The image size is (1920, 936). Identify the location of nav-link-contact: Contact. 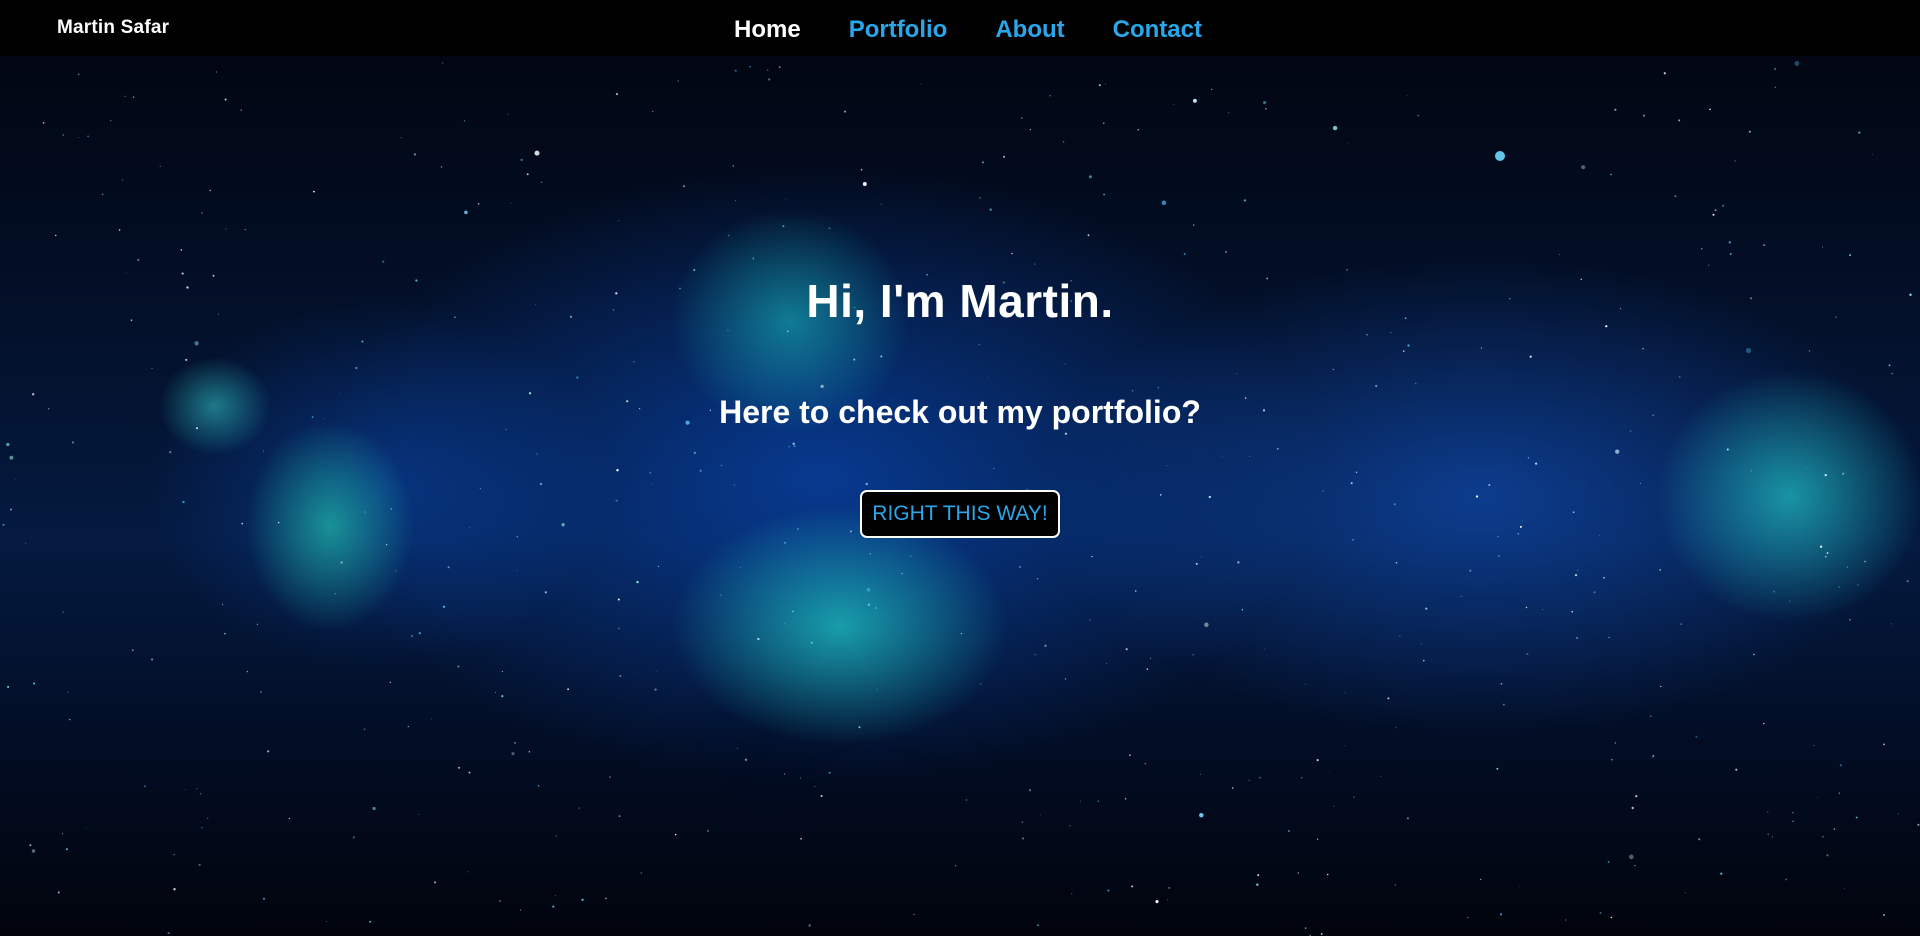
(1157, 30).